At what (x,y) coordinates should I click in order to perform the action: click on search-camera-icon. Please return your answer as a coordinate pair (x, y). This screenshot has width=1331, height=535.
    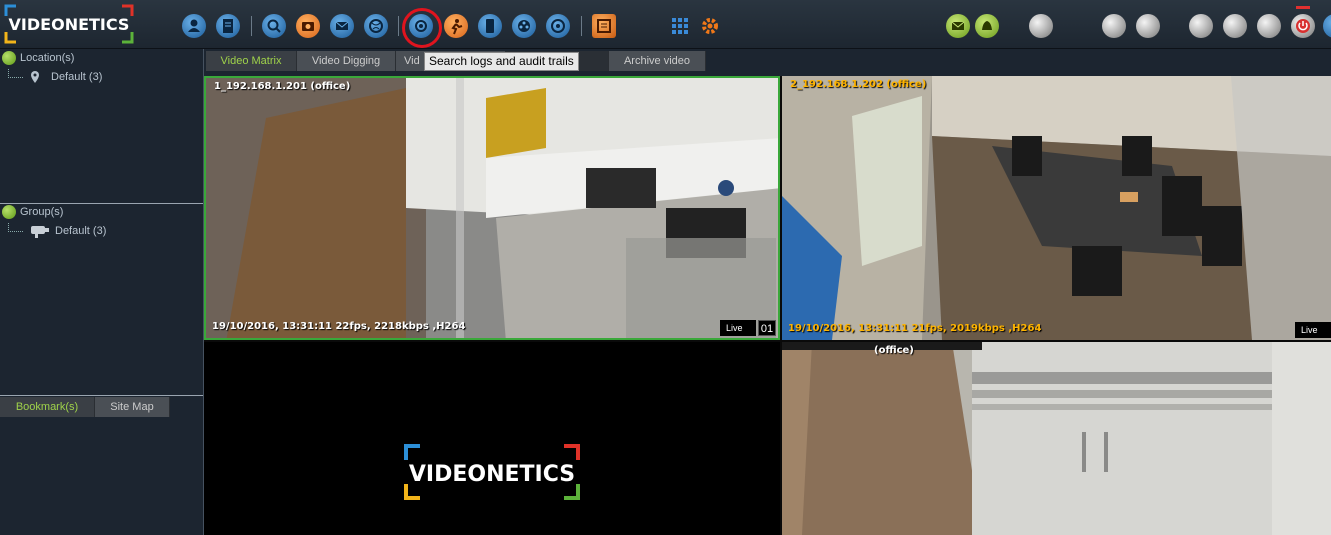
    Looking at the image, I should click on (274, 26).